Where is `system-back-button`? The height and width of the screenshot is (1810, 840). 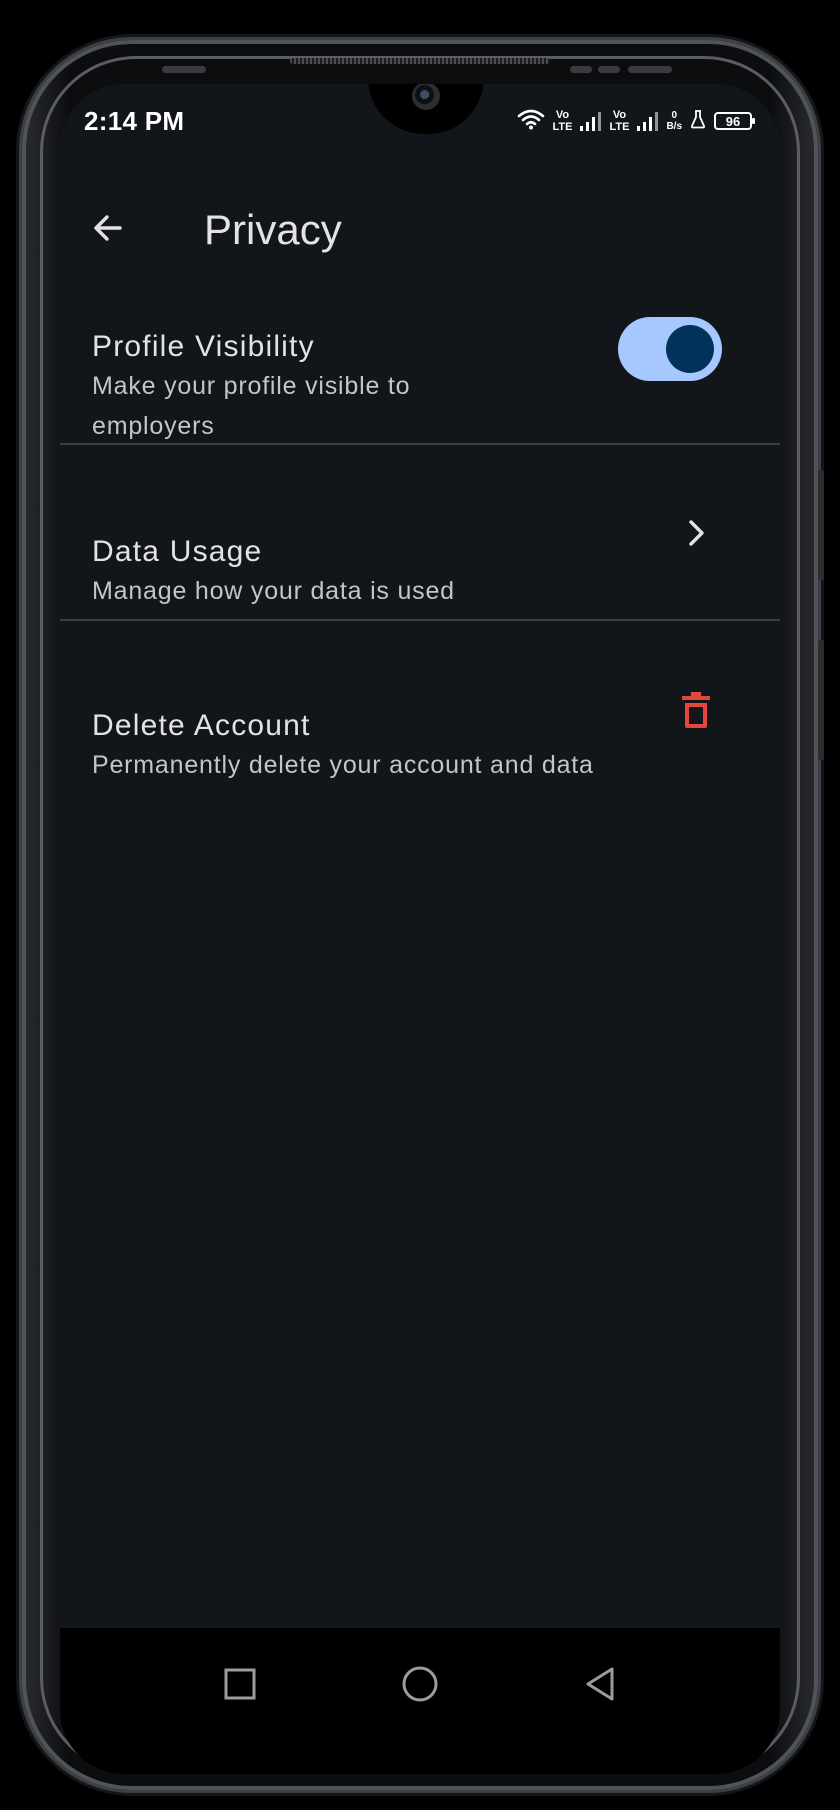 system-back-button is located at coordinates (600, 1684).